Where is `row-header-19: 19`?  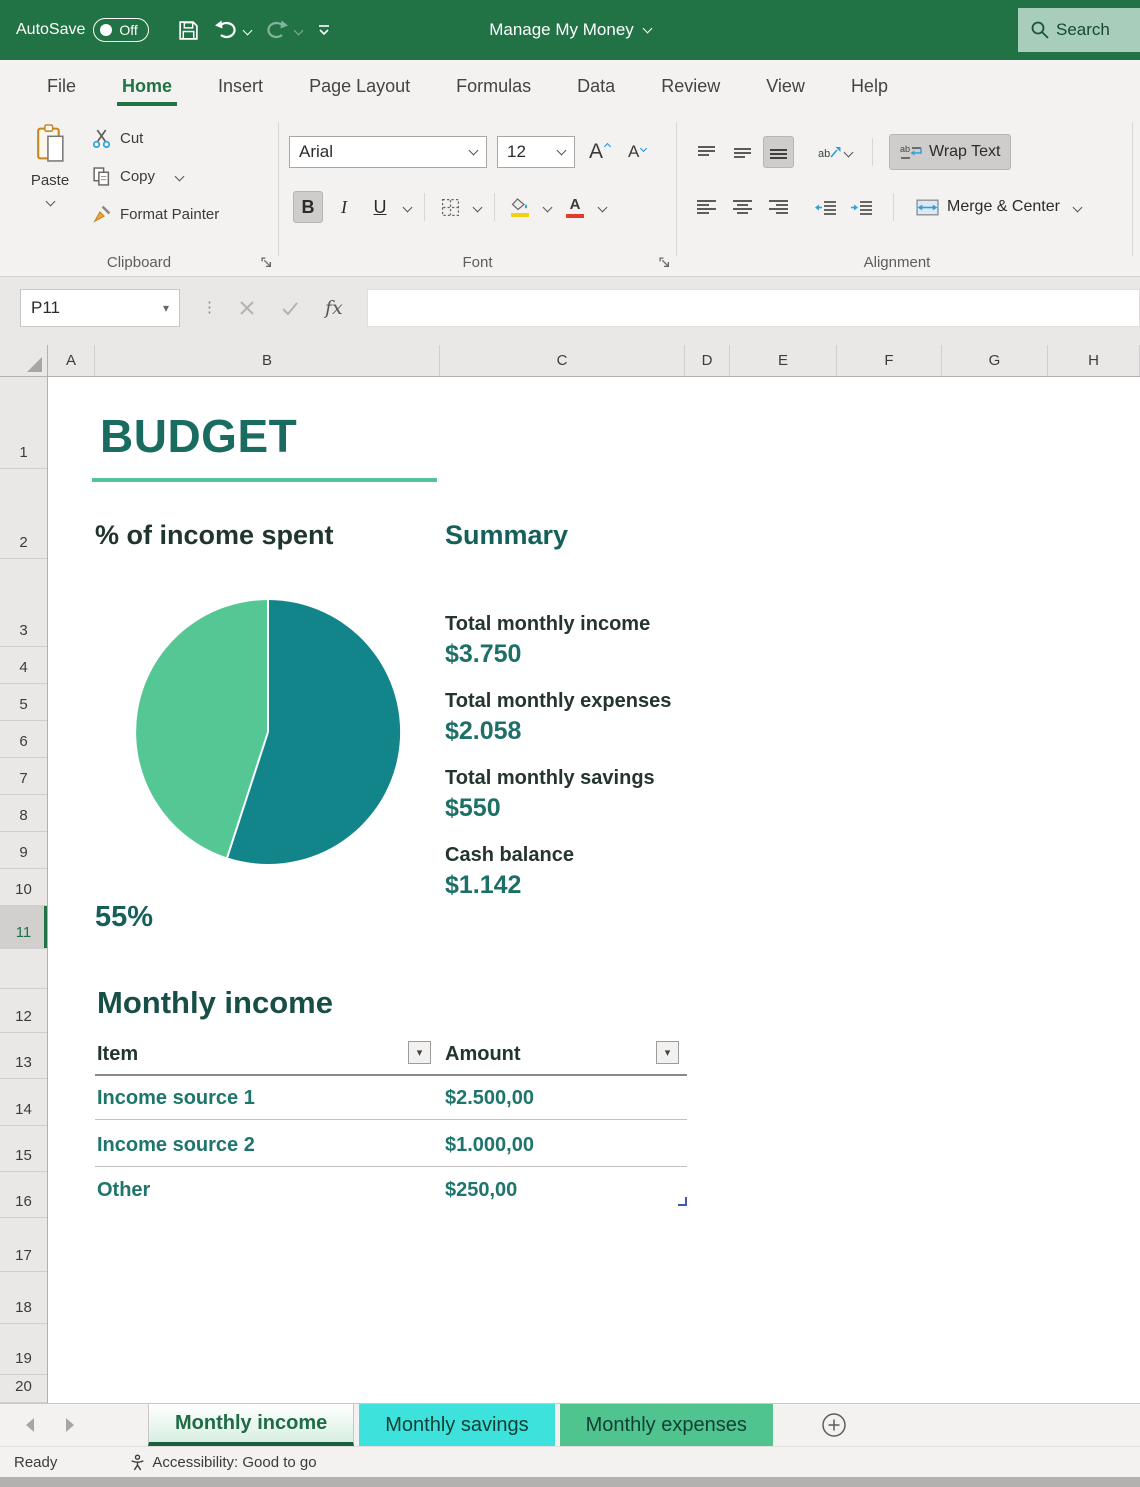 row-header-19: 19 is located at coordinates (23, 1349).